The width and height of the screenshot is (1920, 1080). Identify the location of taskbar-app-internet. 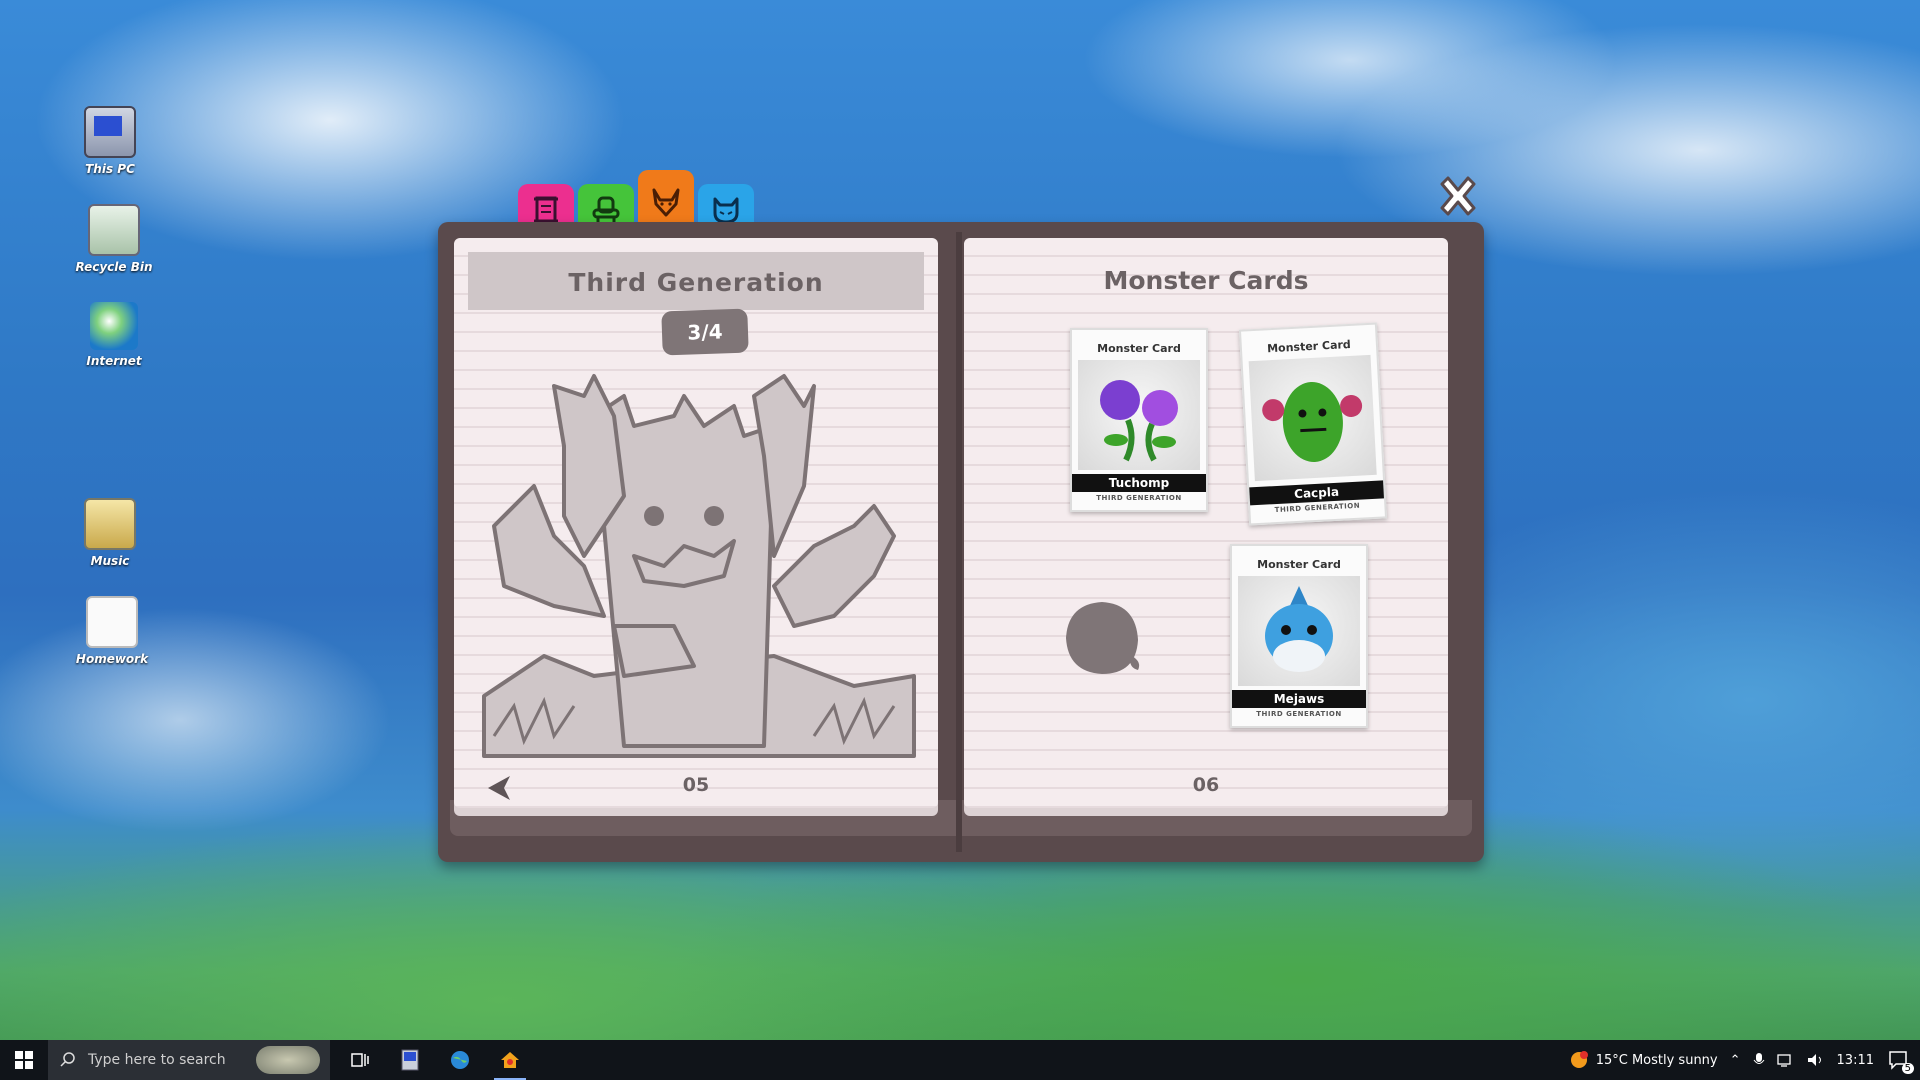
(460, 1060).